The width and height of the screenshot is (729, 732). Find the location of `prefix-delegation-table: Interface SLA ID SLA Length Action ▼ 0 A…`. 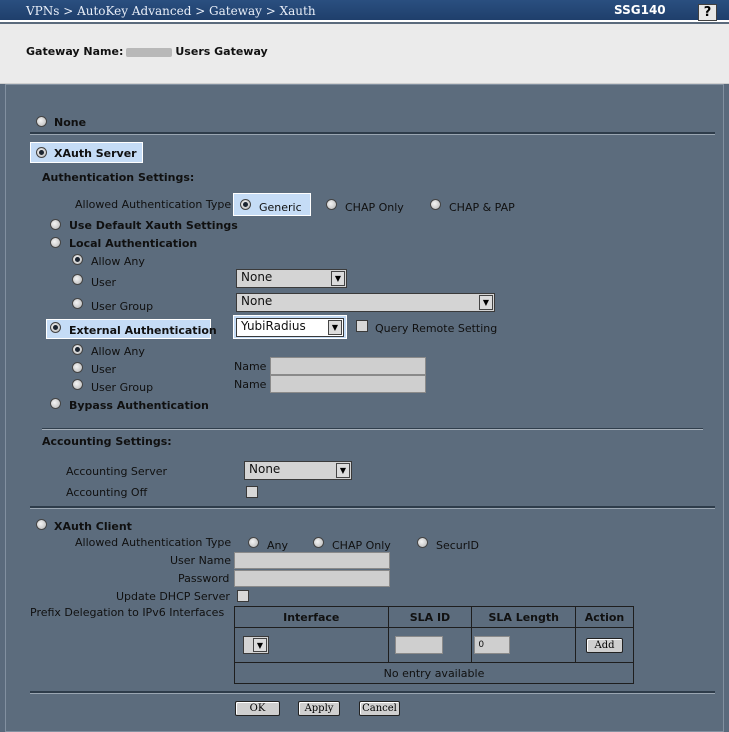

prefix-delegation-table: Interface SLA ID SLA Length Action ▼ 0 A… is located at coordinates (434, 645).